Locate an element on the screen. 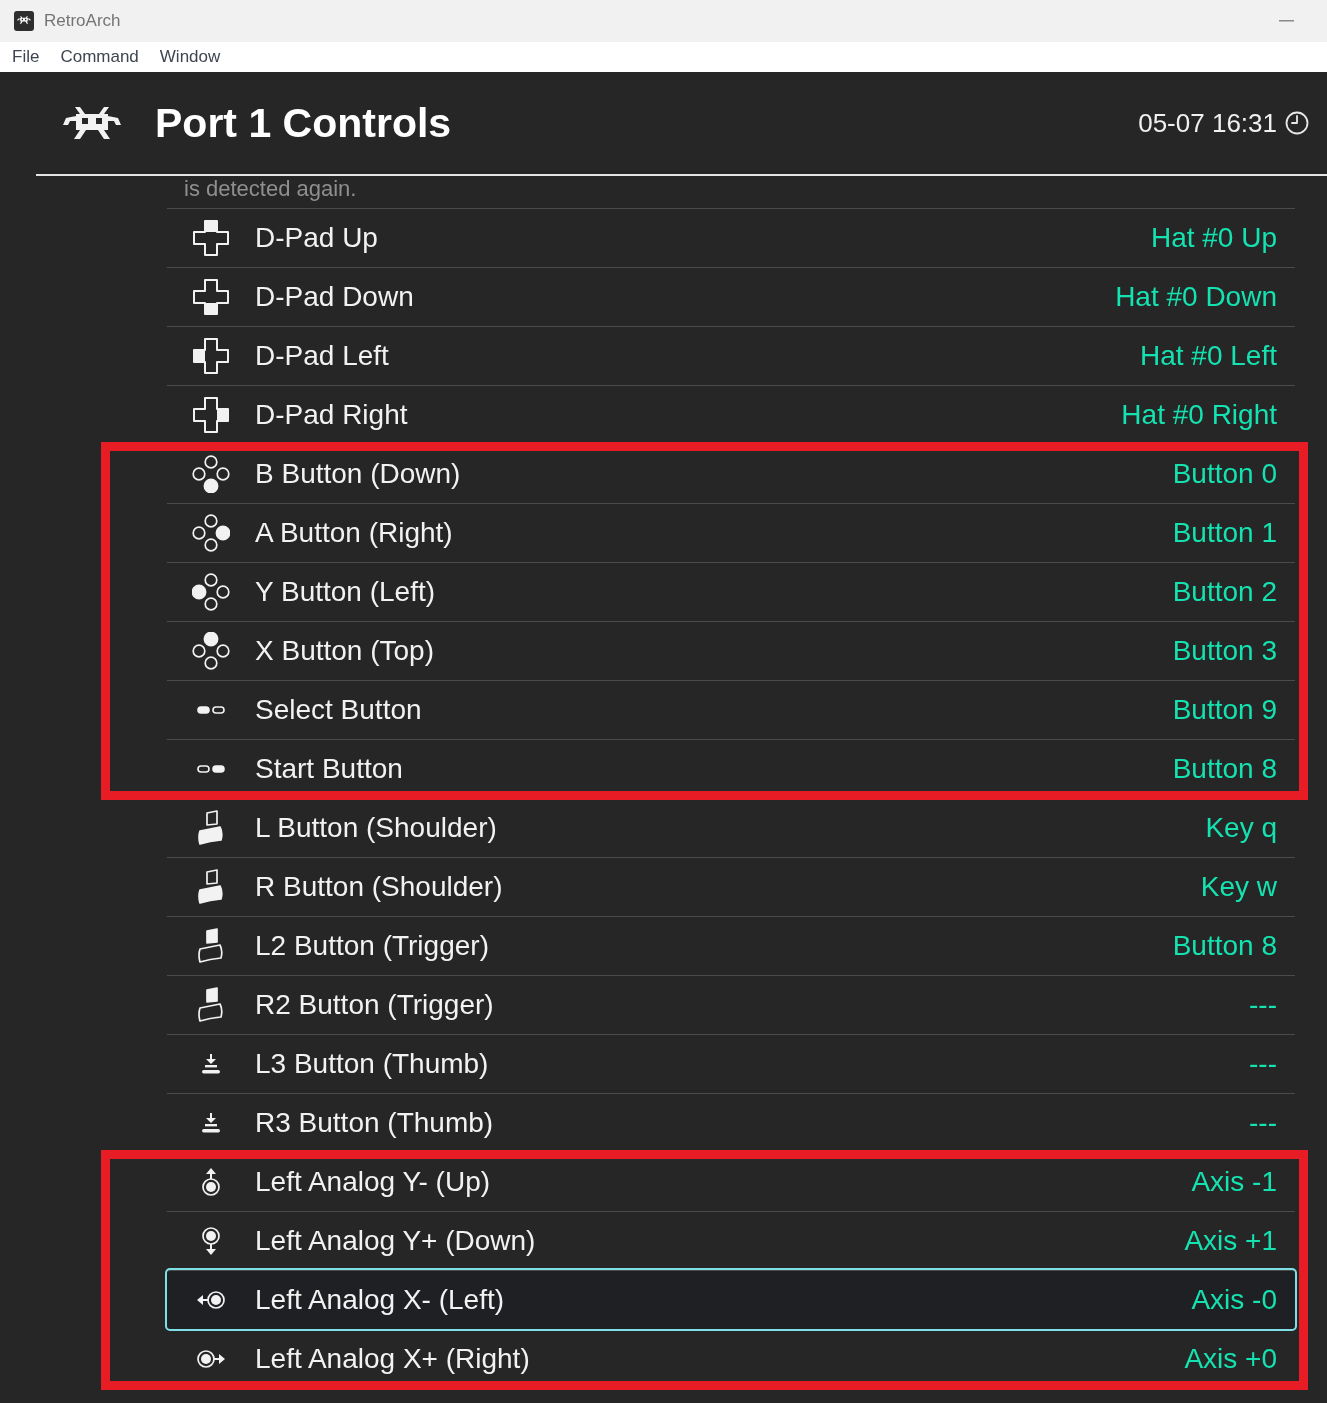 The image size is (1327, 1403). binding-value: Axis +1 is located at coordinates (1230, 1241).